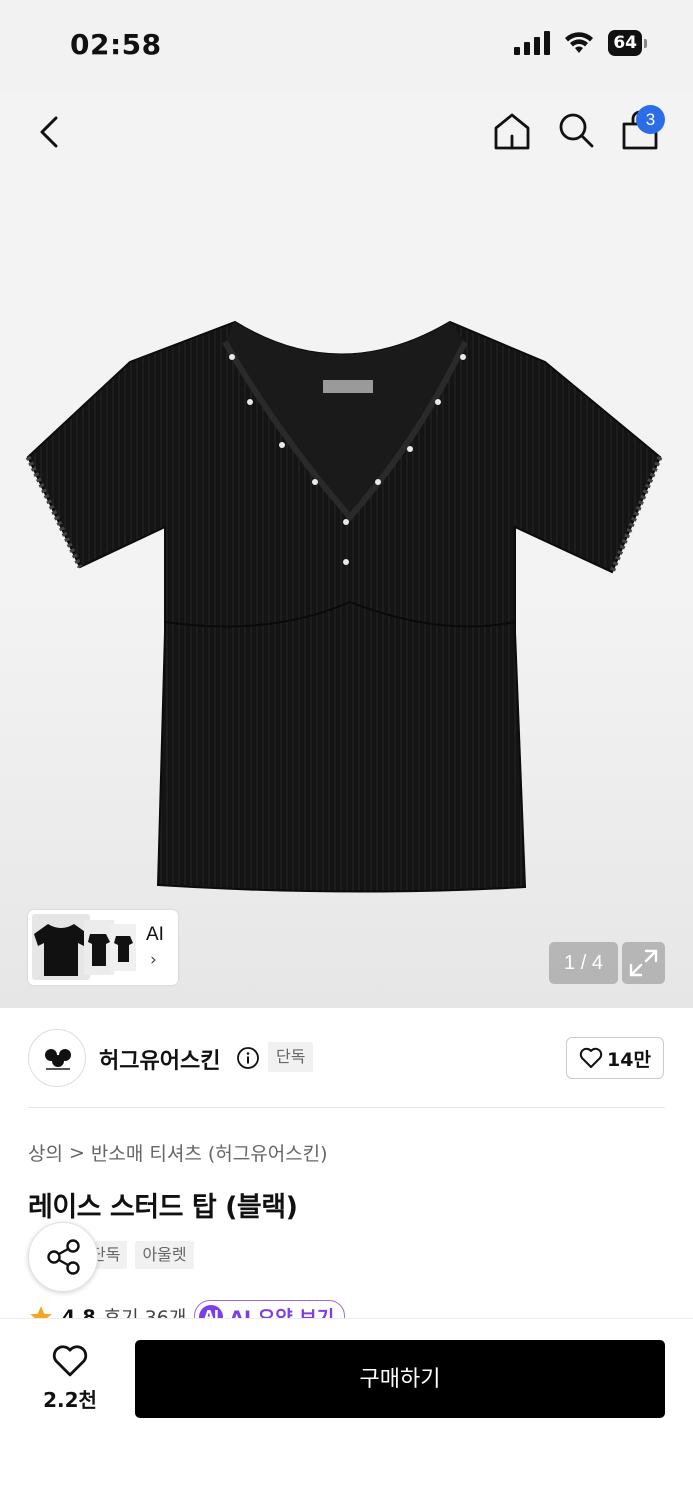  What do you see at coordinates (45, 1152) in the screenshot?
I see `breadcrumb-category: 상의` at bounding box center [45, 1152].